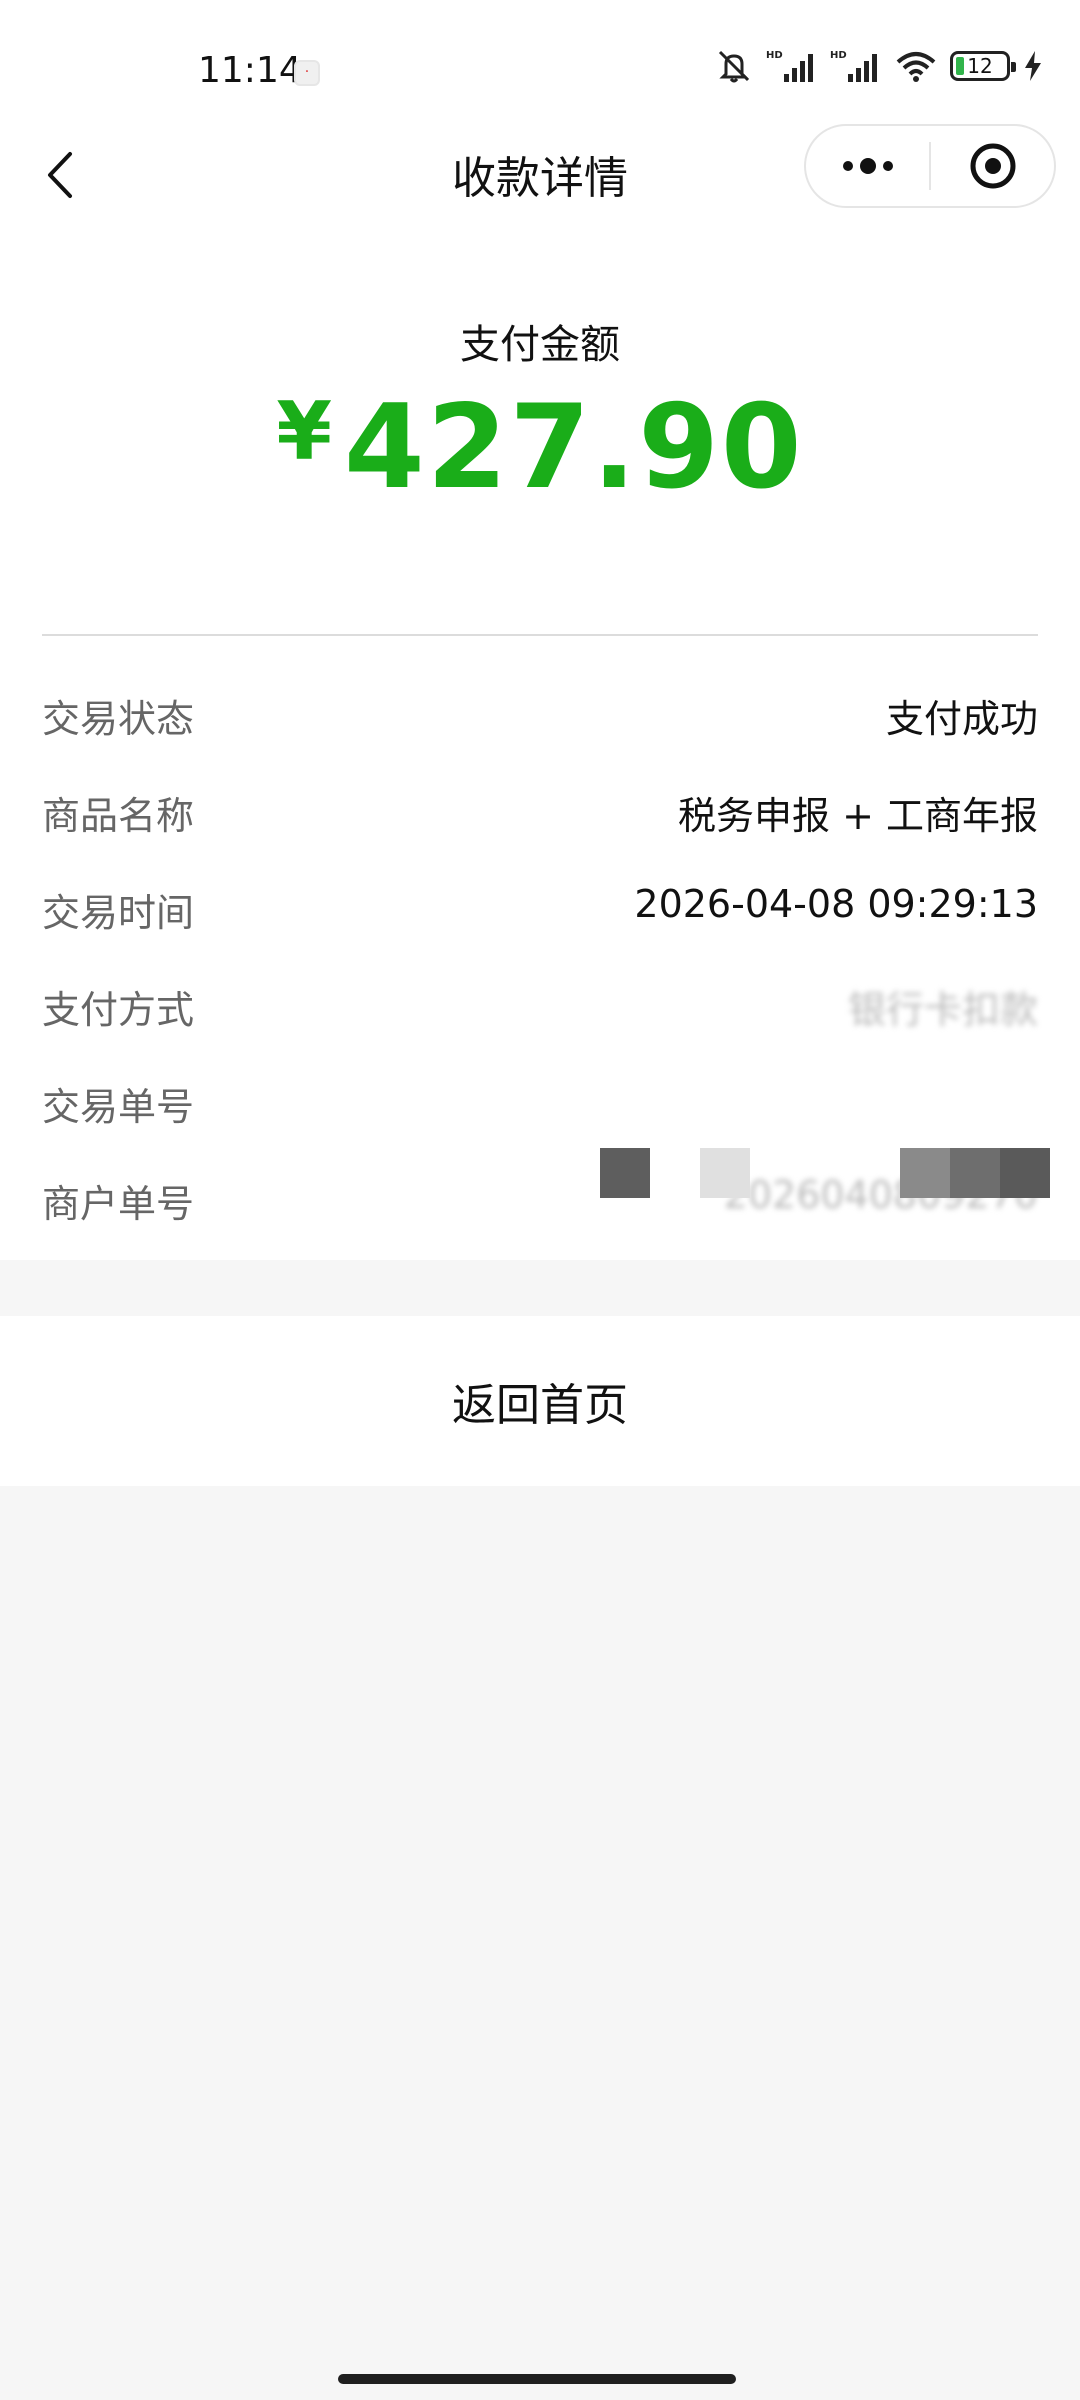 This screenshot has height=2400, width=1080. Describe the element at coordinates (118, 816) in the screenshot. I see `detail-label: 商品名称` at that location.